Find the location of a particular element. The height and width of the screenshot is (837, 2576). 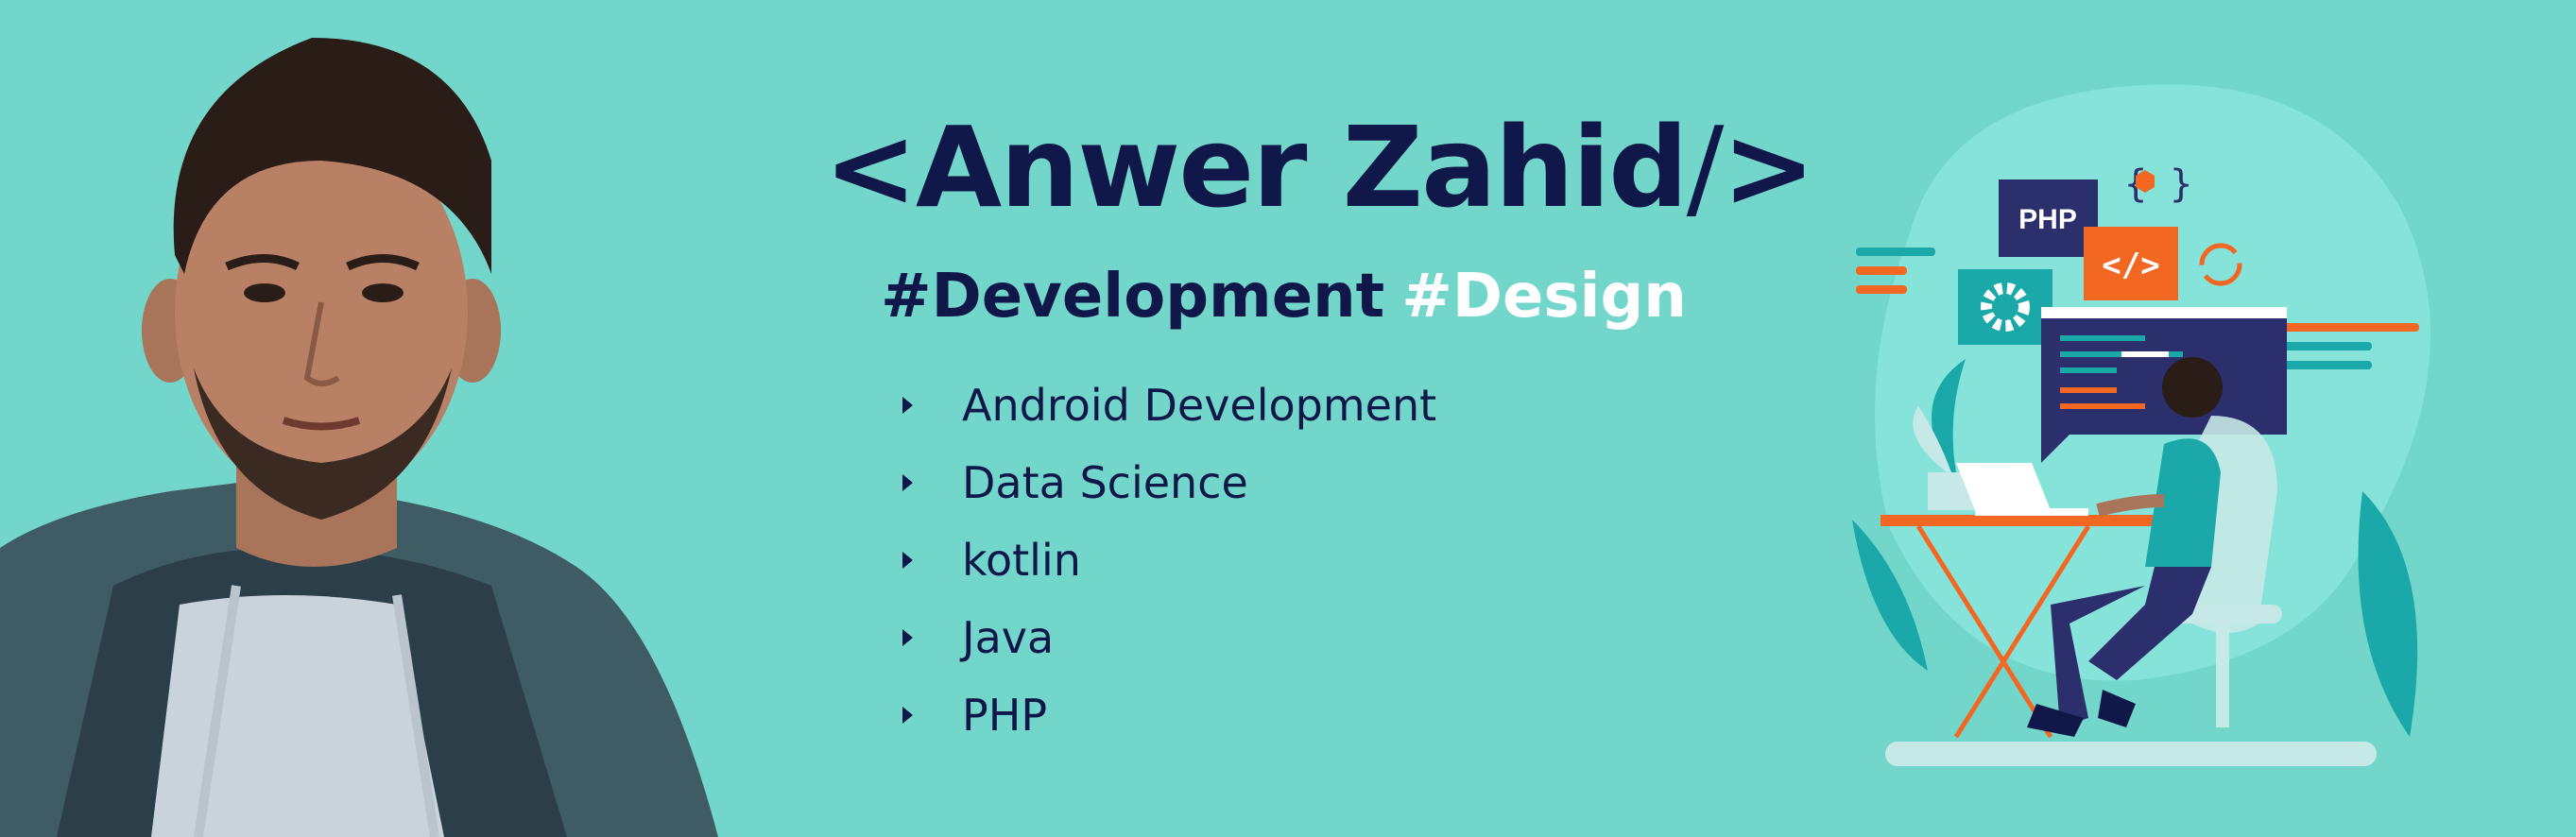

skill-item: kotlin is located at coordinates (1169, 560).